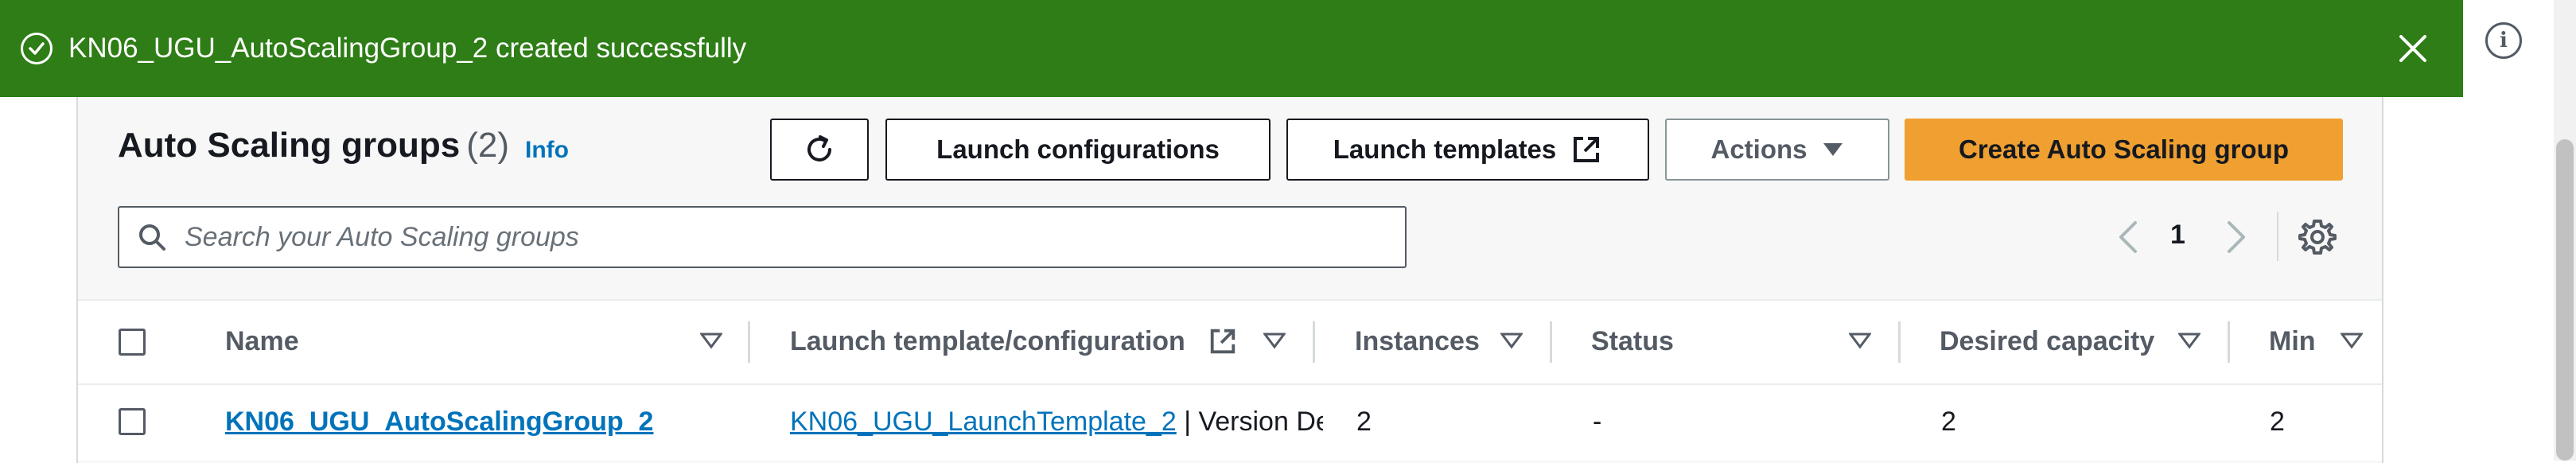  Describe the element at coordinates (2129, 237) in the screenshot. I see `chevron-left-icon` at that location.